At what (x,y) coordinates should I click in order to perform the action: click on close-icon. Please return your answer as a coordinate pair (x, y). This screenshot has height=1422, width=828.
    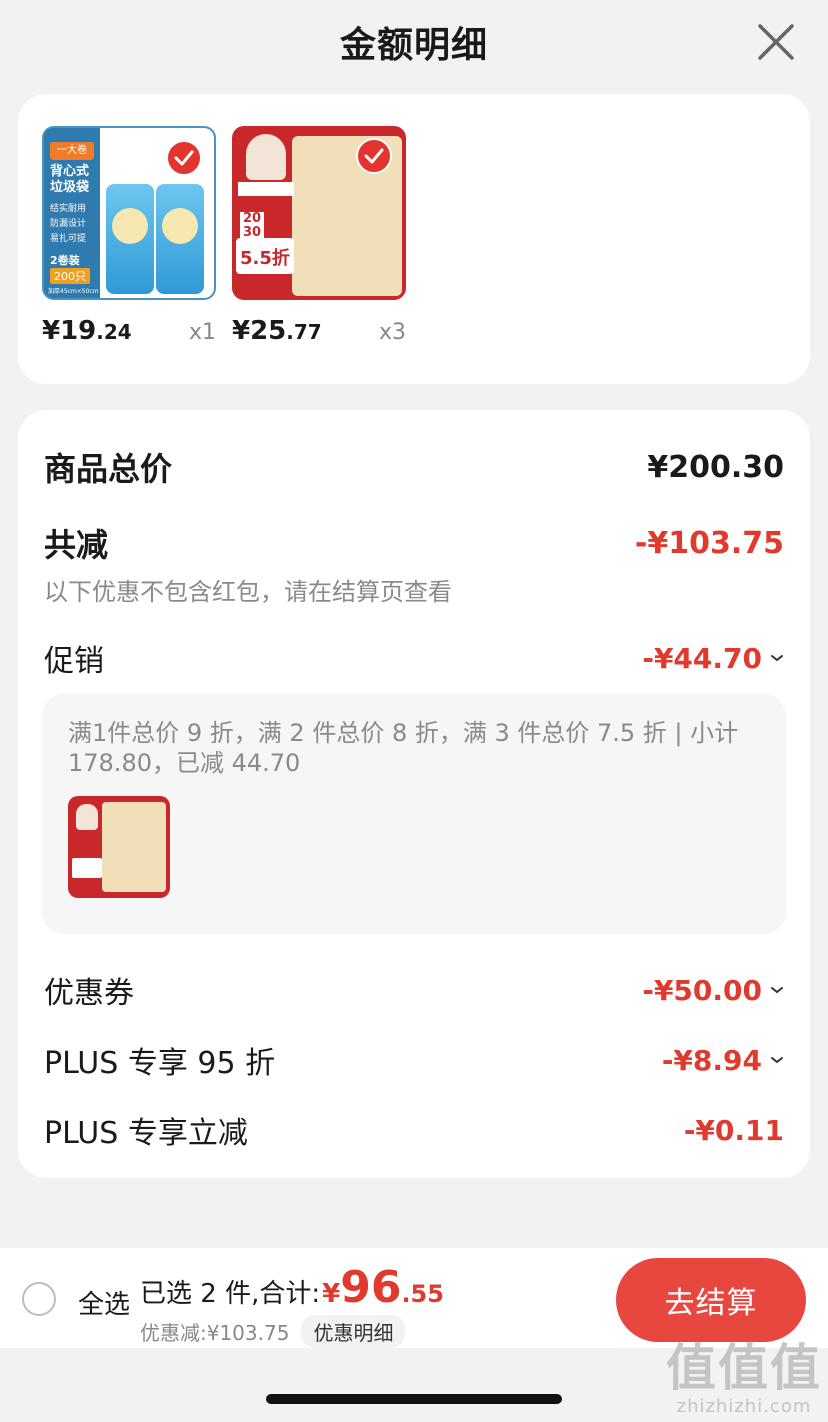
    Looking at the image, I should click on (776, 42).